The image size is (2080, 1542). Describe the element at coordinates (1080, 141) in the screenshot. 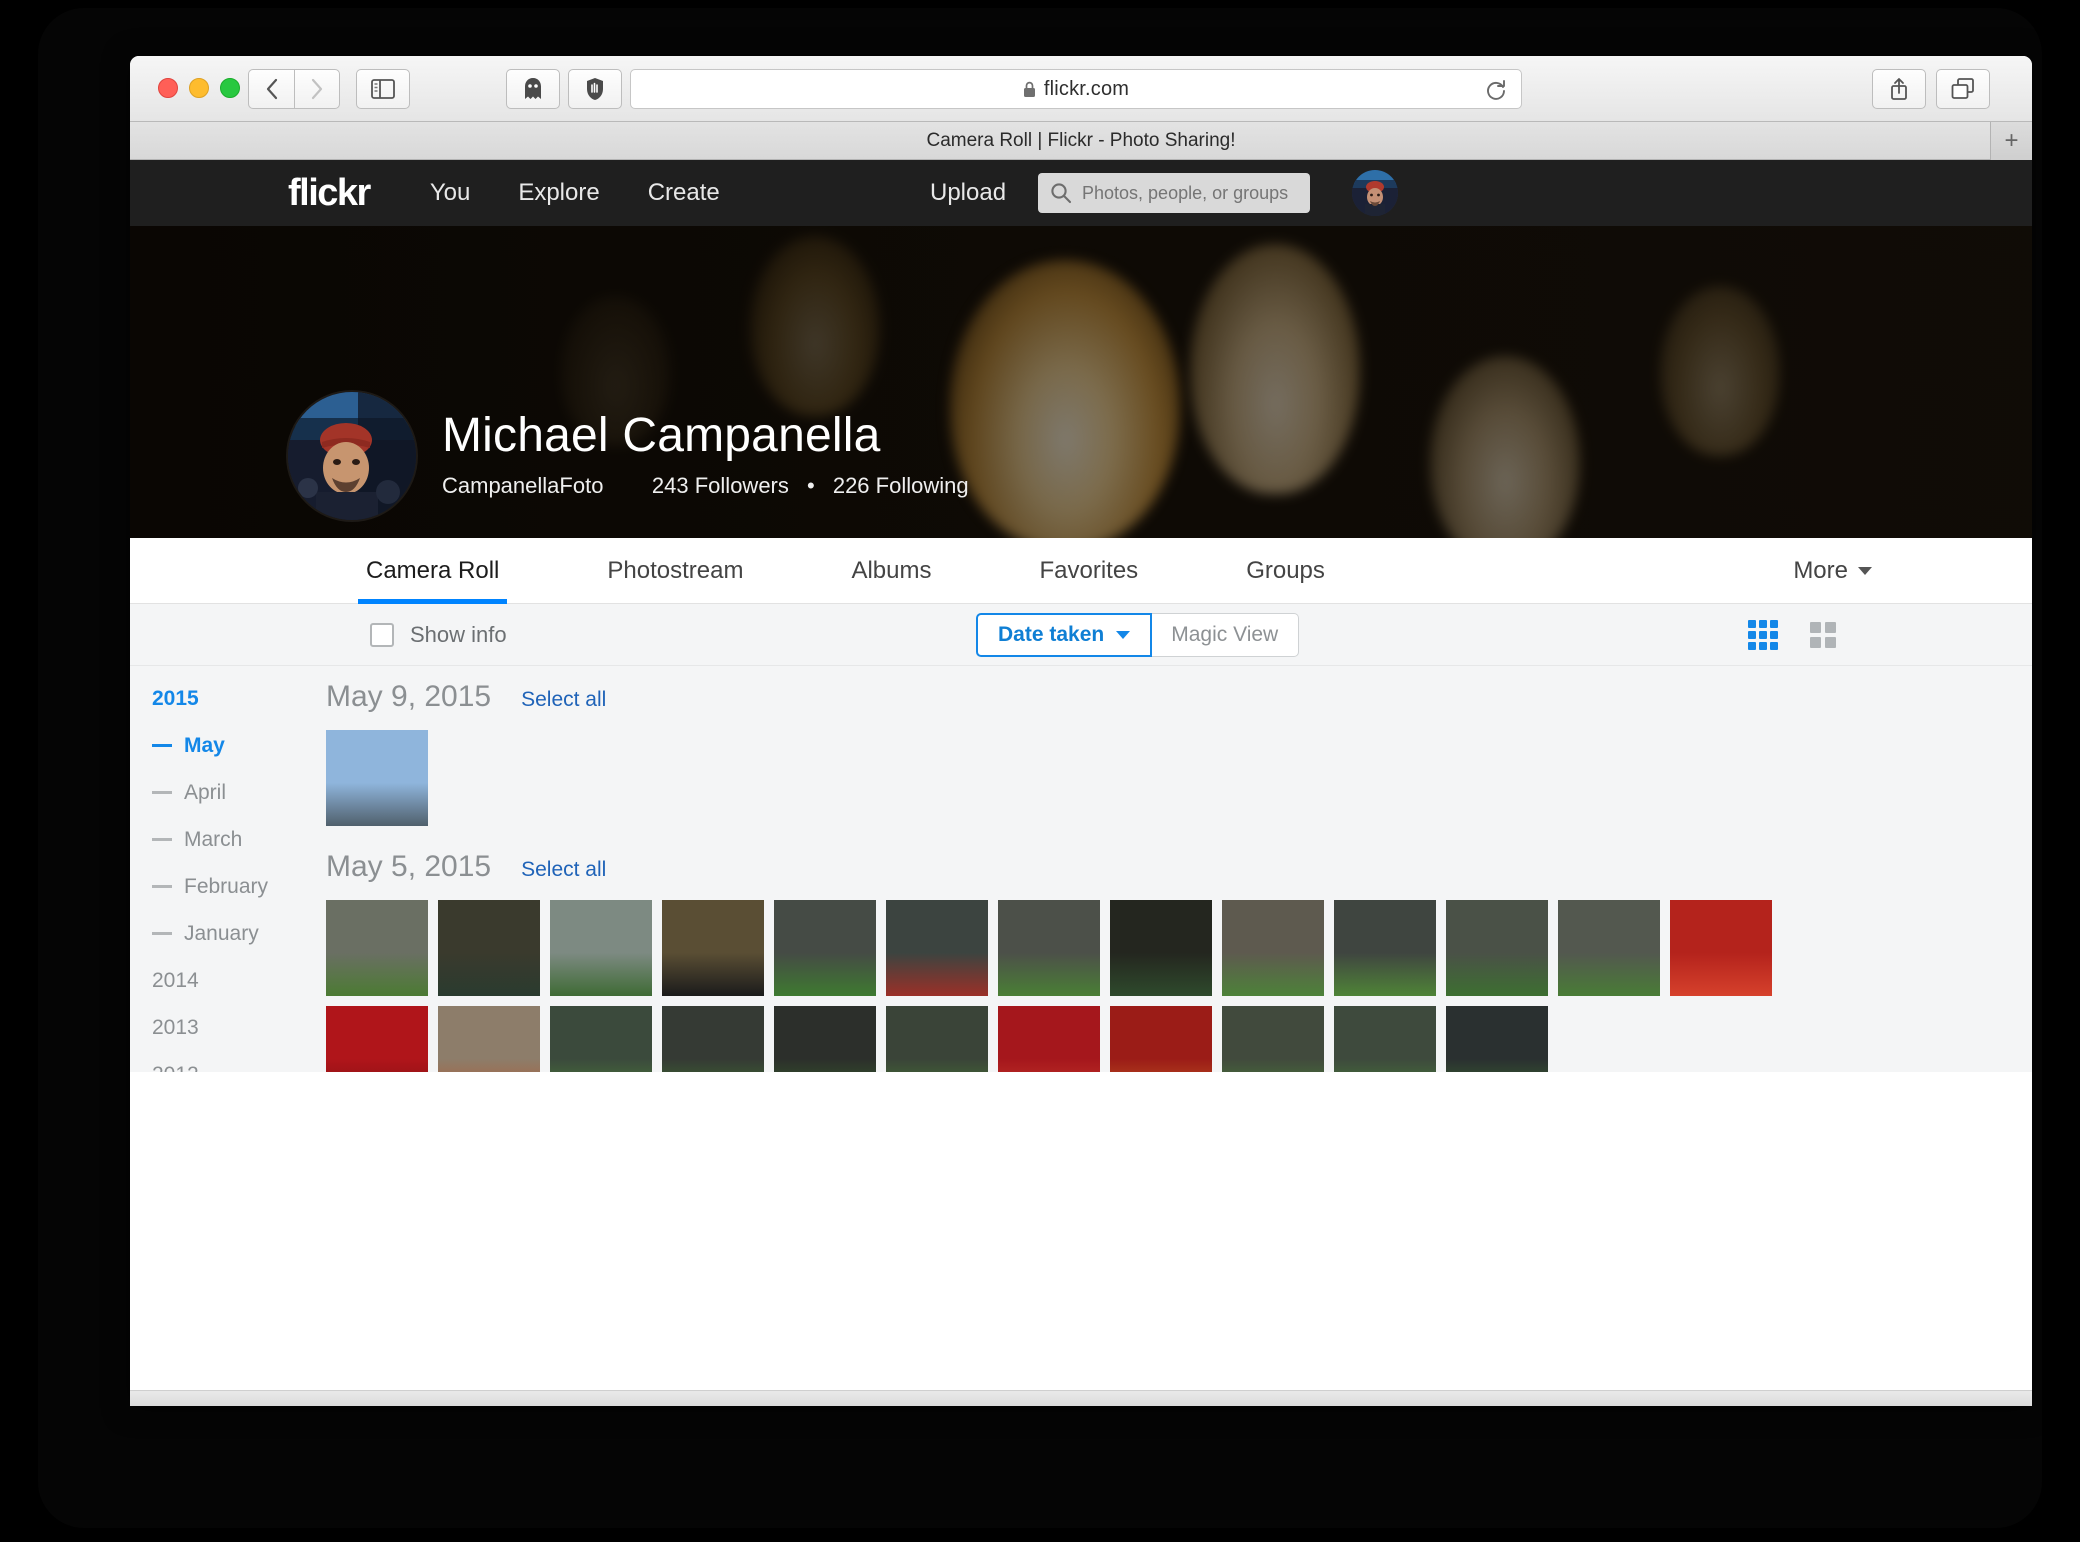

I see `active-tab-title: Camera Roll | Flickr - Photo Sharing!` at that location.